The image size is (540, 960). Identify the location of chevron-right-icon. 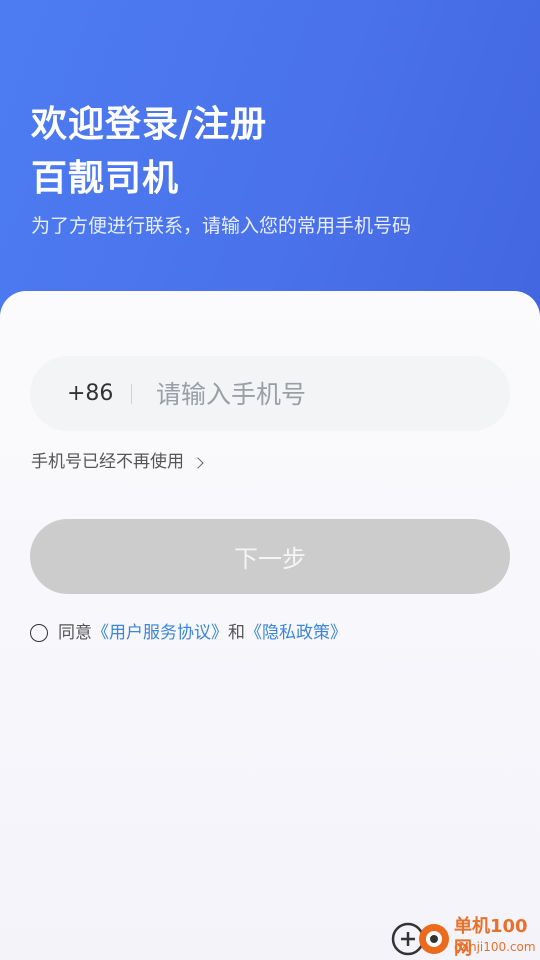
(198, 462).